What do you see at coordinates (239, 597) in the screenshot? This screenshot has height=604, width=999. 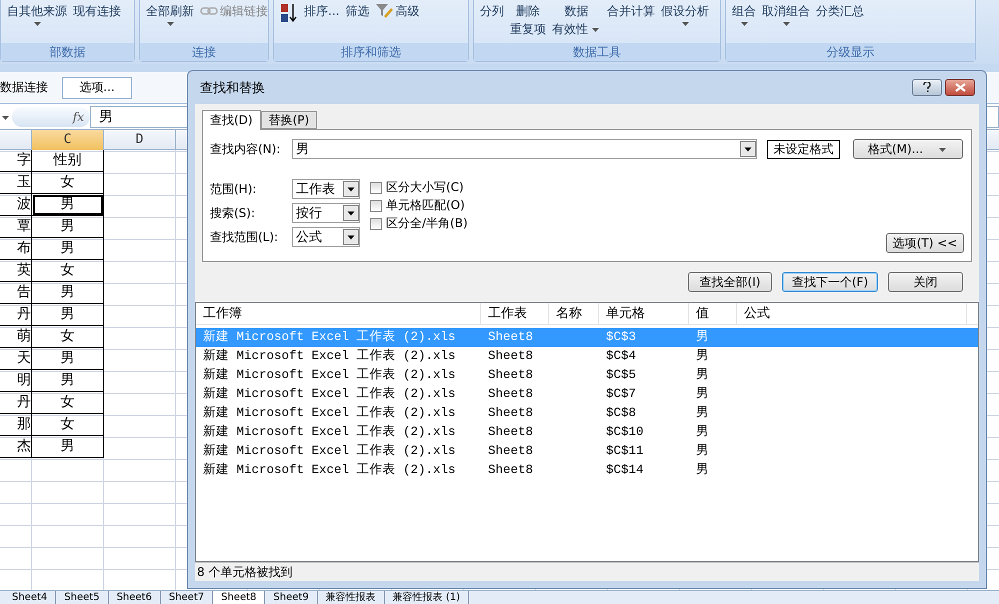 I see `sheet-tab: Sheet8` at bounding box center [239, 597].